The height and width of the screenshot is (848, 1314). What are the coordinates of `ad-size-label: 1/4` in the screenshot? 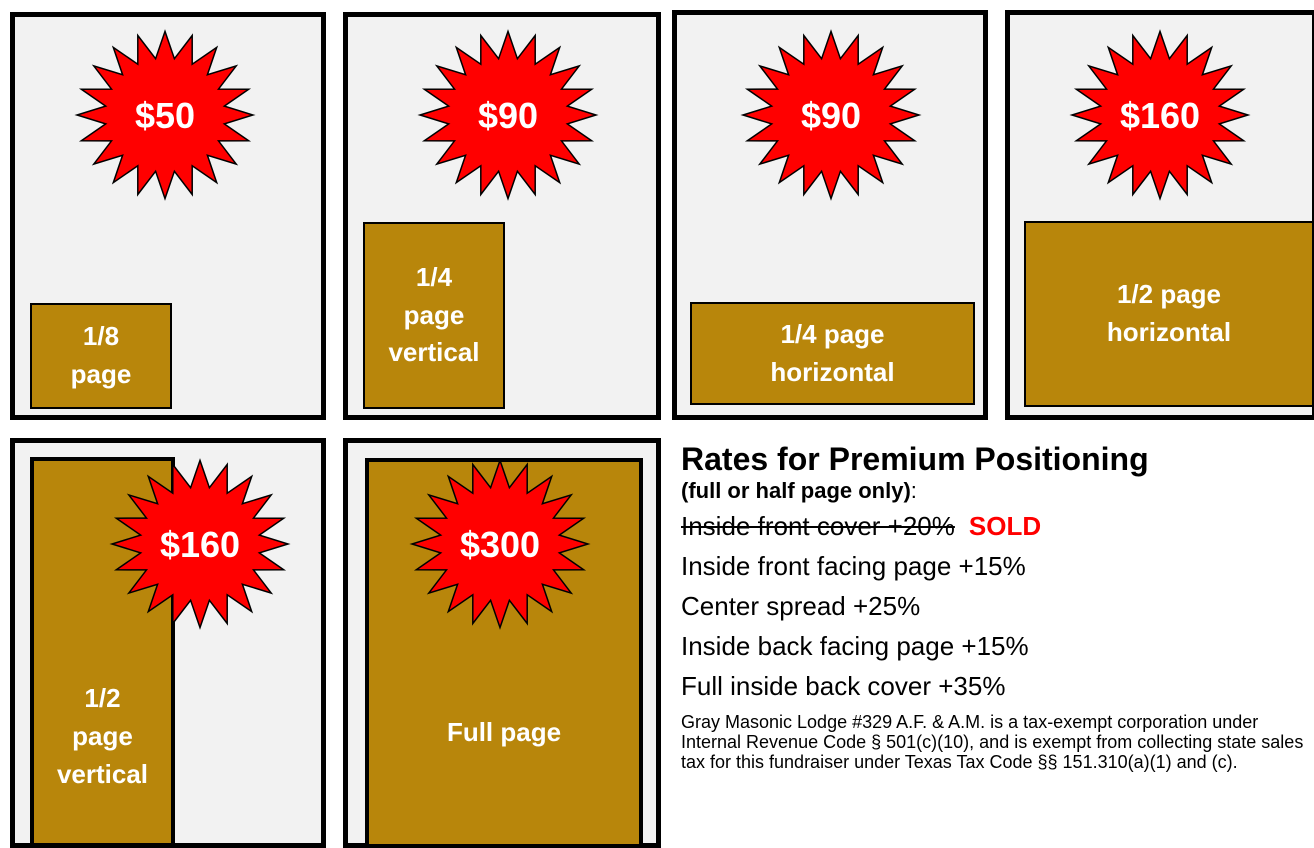 It's located at (434, 276).